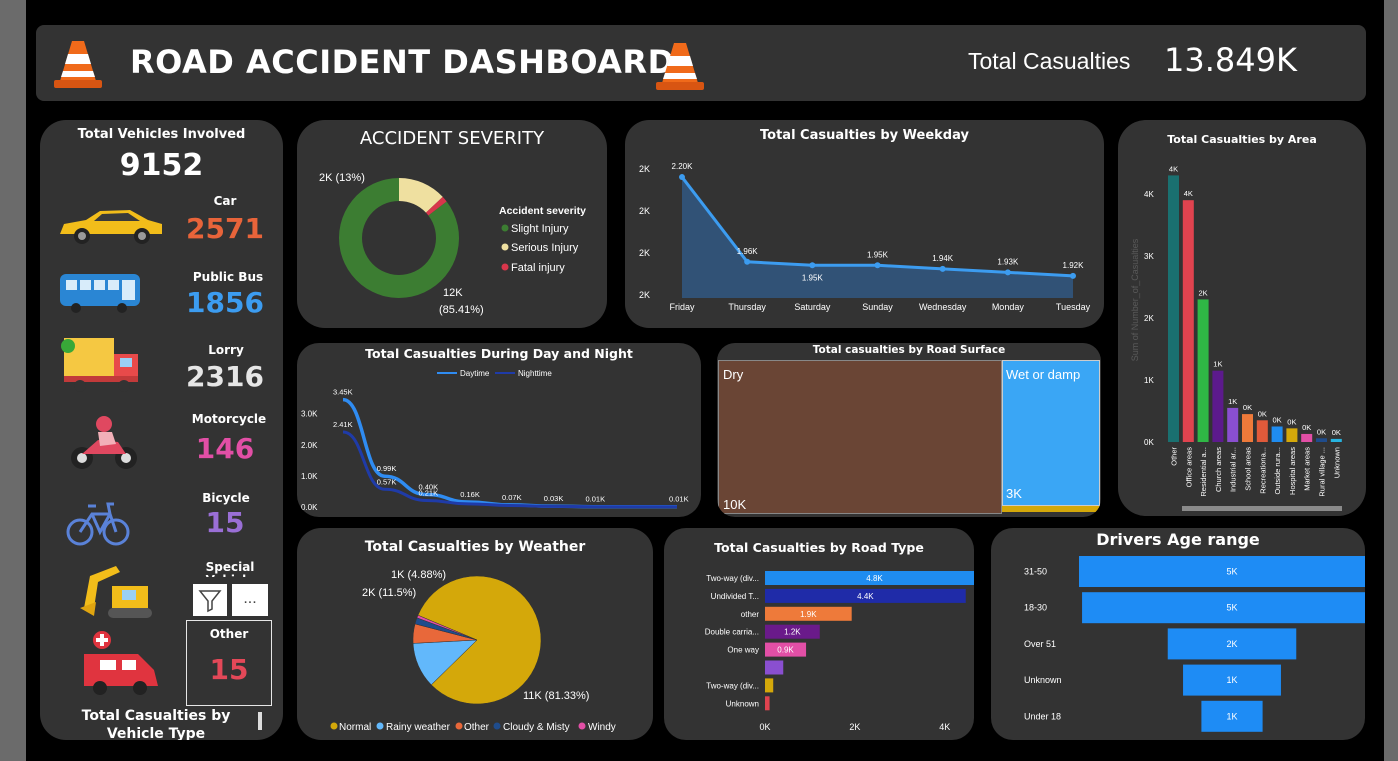 The height and width of the screenshot is (761, 1398). Describe the element at coordinates (556, 696) in the screenshot. I see `weather-label-normal: 11K (81.33%)` at that location.